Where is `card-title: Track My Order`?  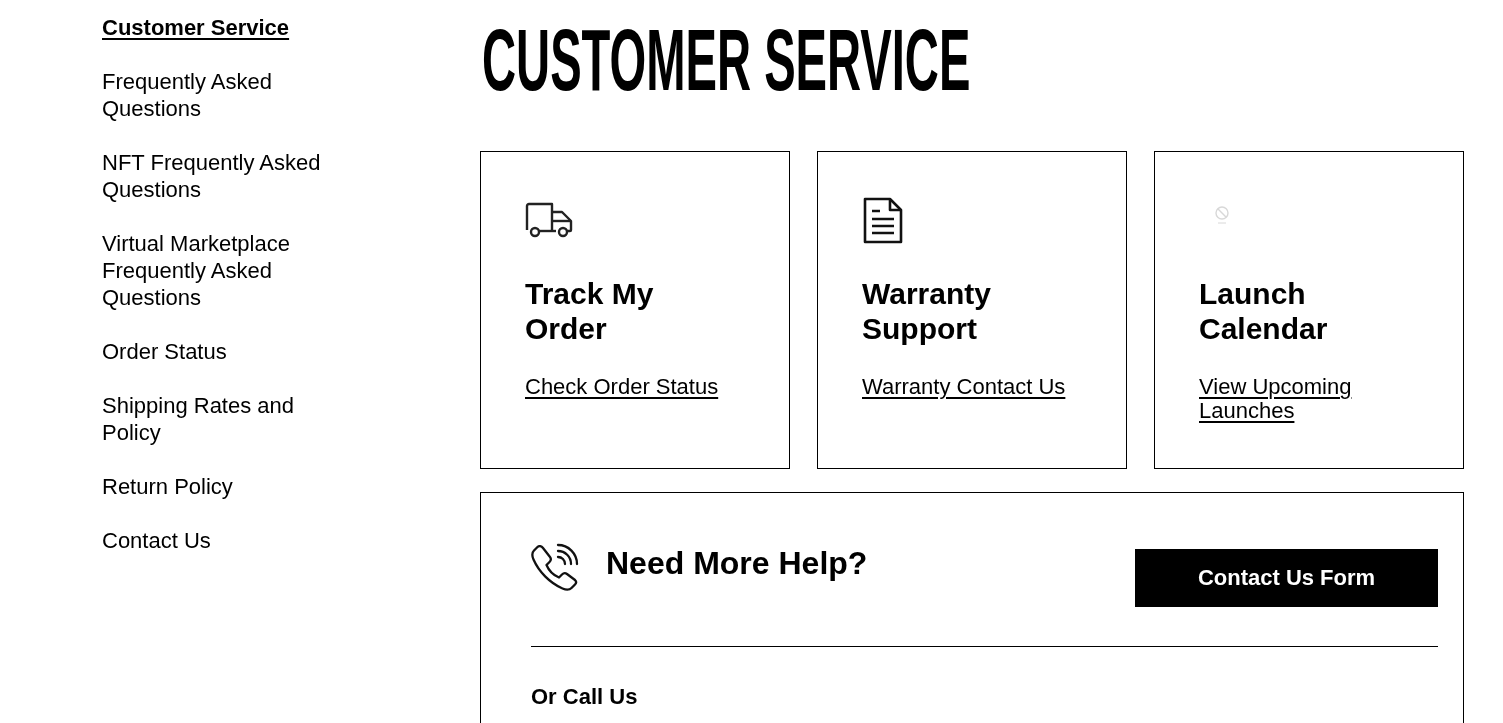 card-title: Track My Order is located at coordinates (590, 311).